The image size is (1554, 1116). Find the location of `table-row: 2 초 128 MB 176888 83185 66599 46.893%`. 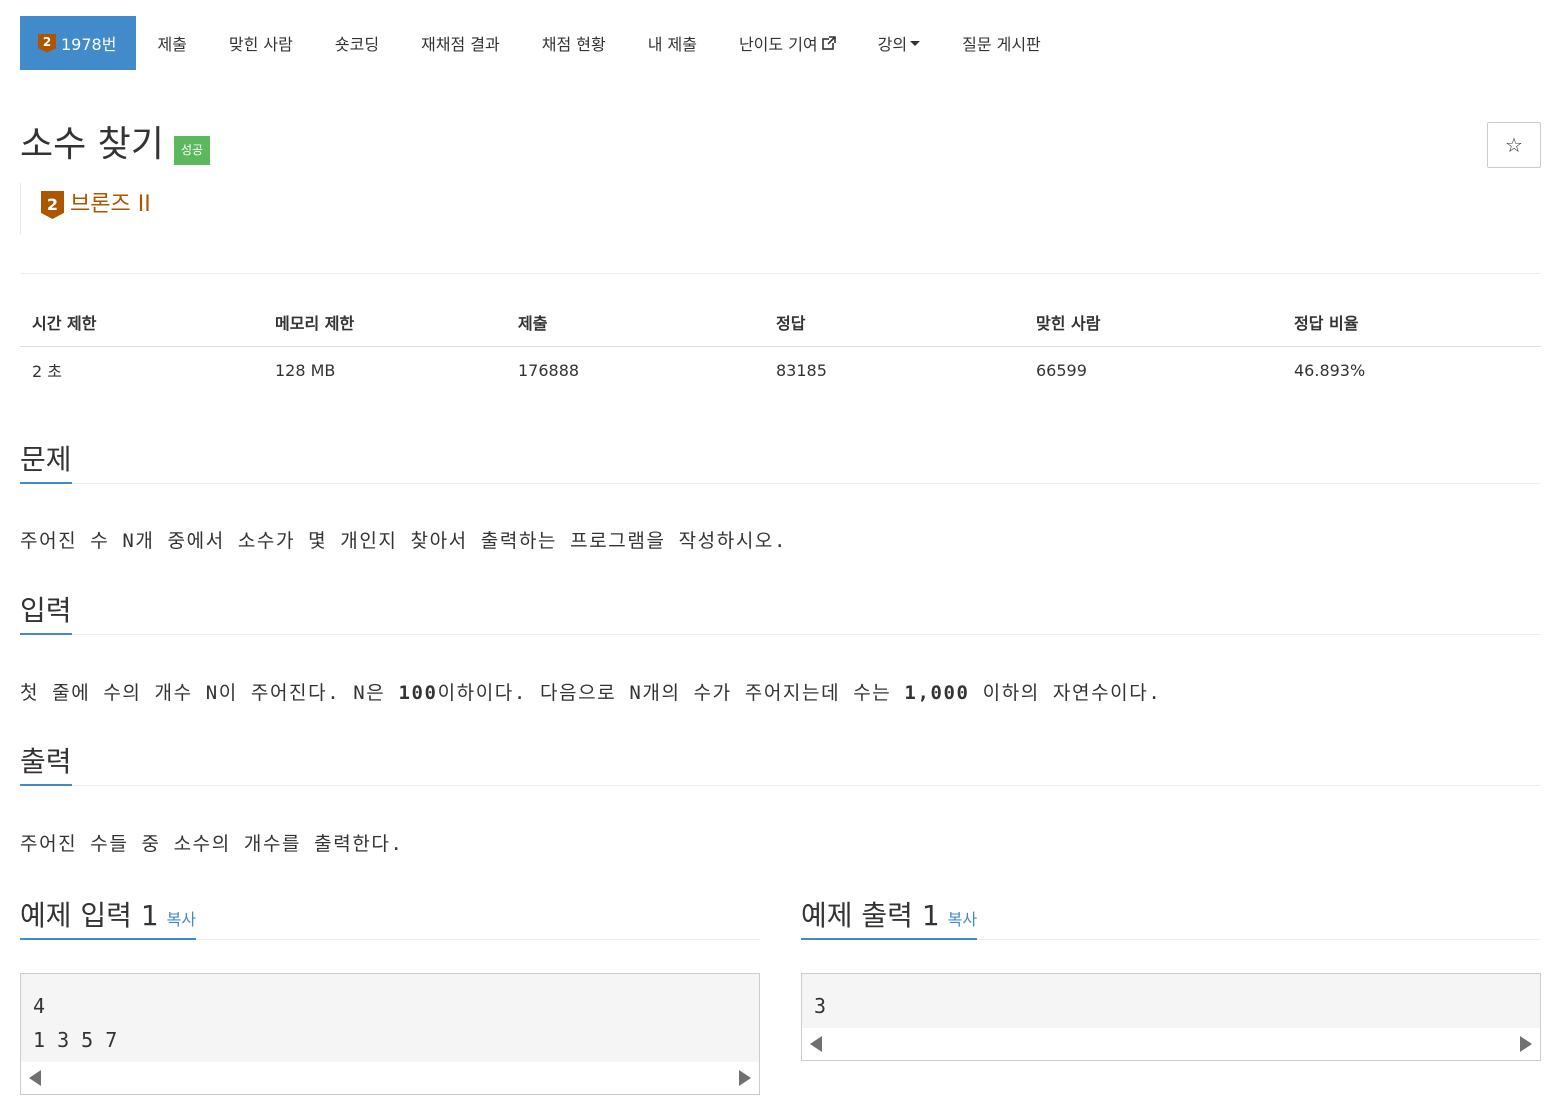

table-row: 2 초 128 MB 176888 83185 66599 46.893% is located at coordinates (780, 370).